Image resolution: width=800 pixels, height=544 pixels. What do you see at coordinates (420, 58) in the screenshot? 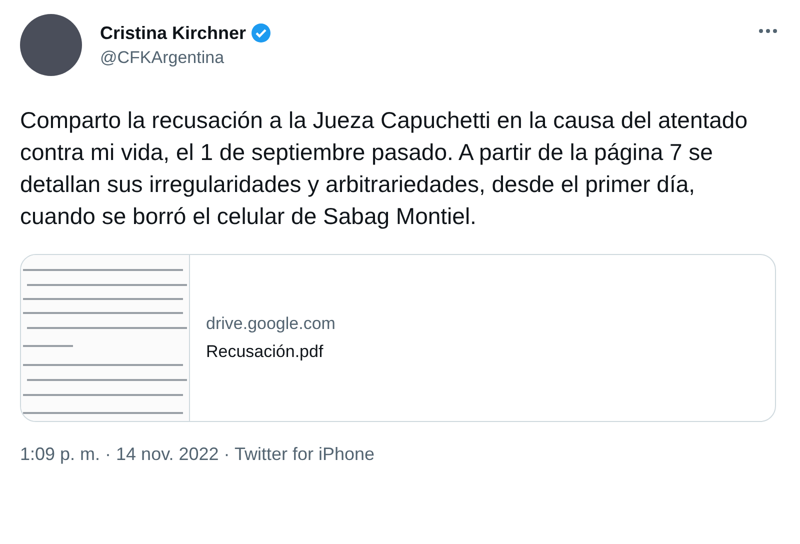
I see `author-handle: @CFKArgentina` at bounding box center [420, 58].